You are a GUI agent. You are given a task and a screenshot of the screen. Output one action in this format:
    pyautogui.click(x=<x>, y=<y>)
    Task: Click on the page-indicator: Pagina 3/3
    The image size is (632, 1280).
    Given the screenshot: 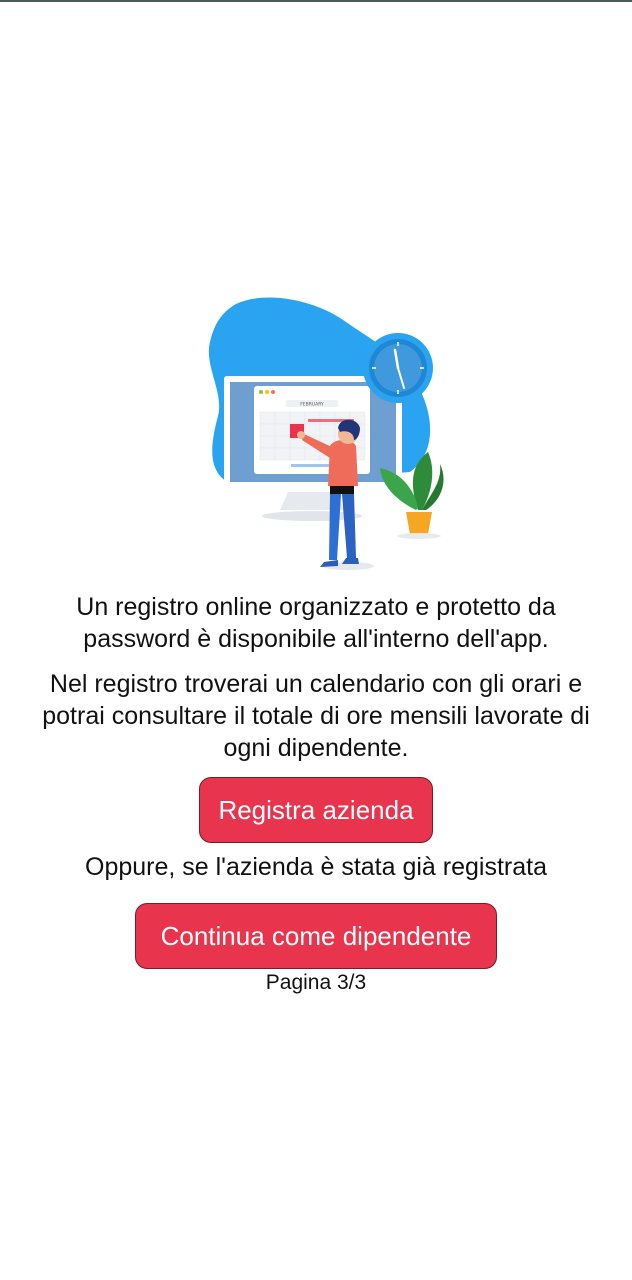 What is the action you would take?
    pyautogui.click(x=316, y=982)
    